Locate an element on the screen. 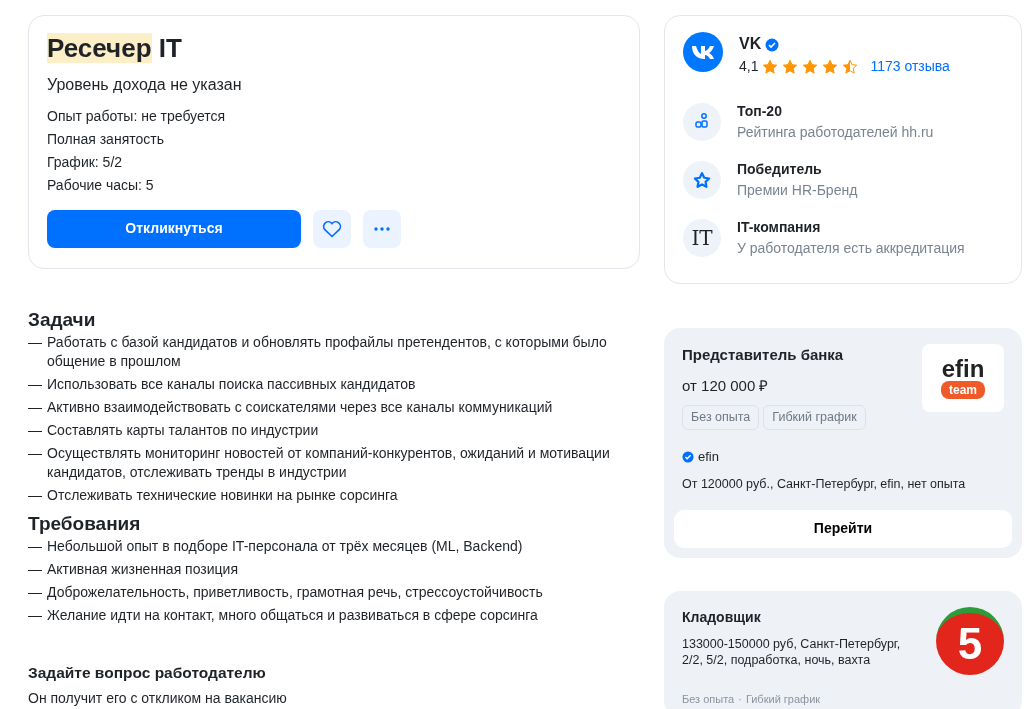 The height and width of the screenshot is (709, 1024). ranking-icon is located at coordinates (702, 122).